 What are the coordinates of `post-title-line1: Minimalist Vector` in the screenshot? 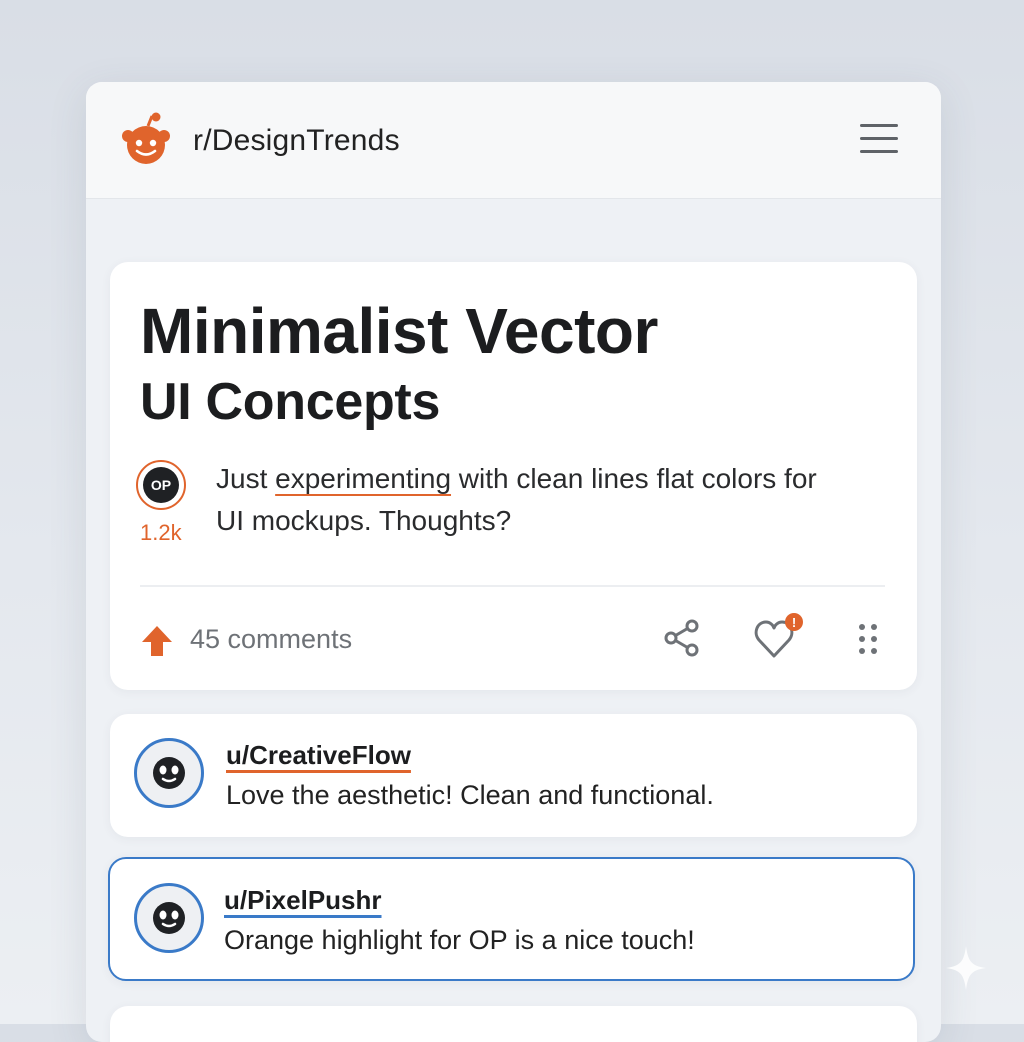 It's located at (399, 331).